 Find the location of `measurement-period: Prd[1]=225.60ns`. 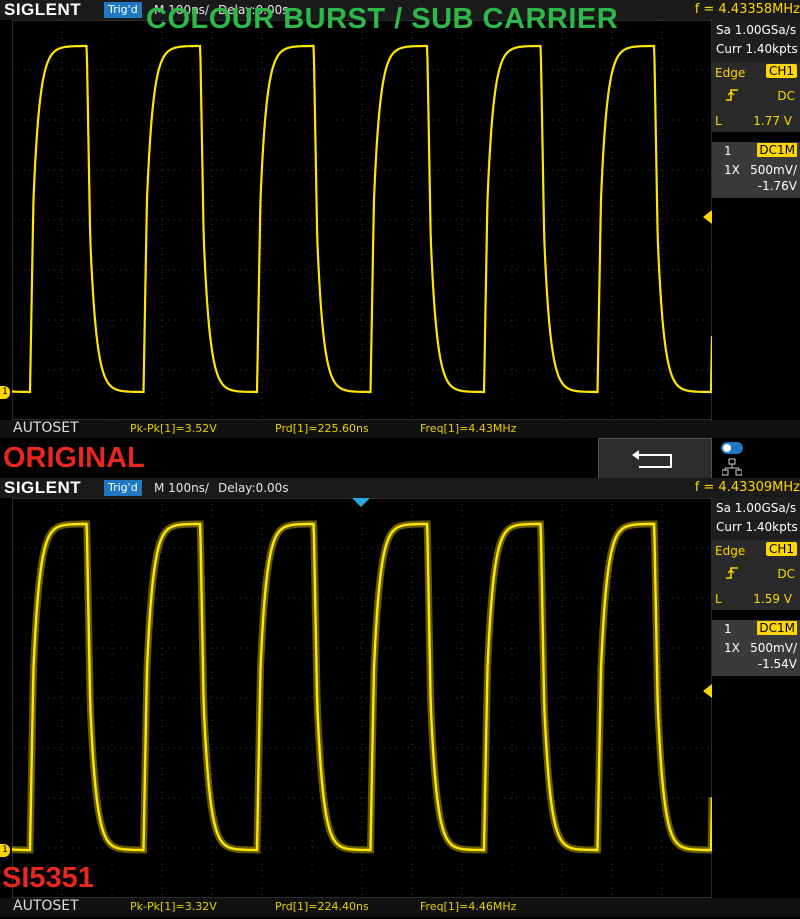

measurement-period: Prd[1]=225.60ns is located at coordinates (322, 428).